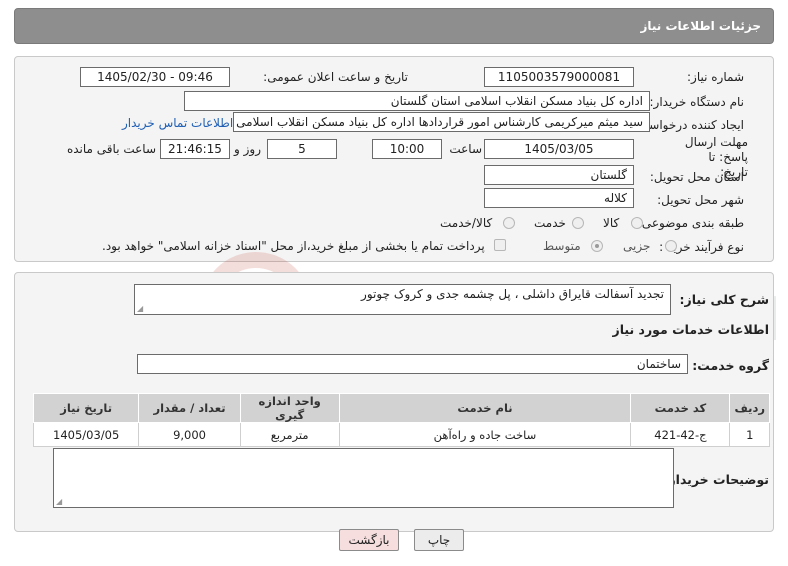 The image size is (788, 566). What do you see at coordinates (500, 245) in the screenshot?
I see `treasury-payment-checkbox` at bounding box center [500, 245].